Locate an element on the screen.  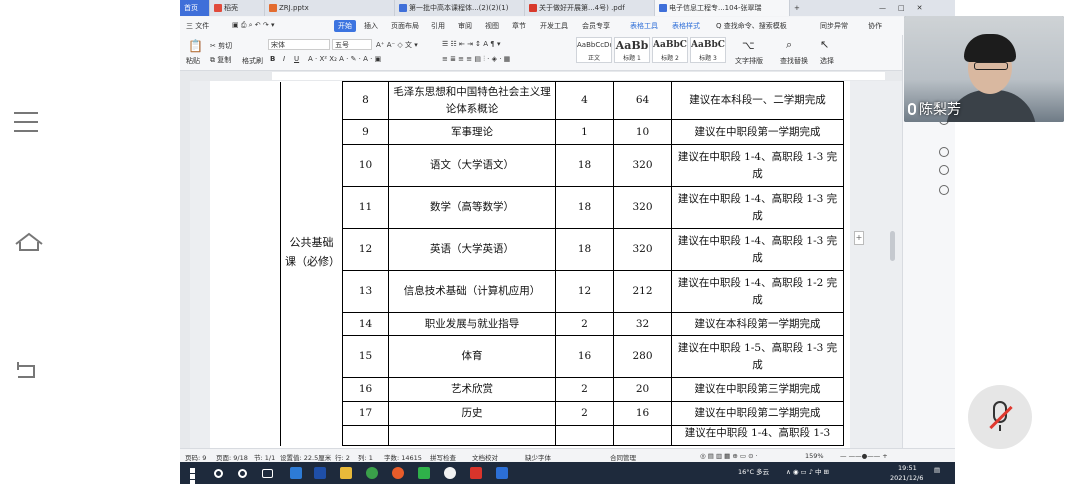
copy-button: ⧉ 复制 is located at coordinates (220, 60).